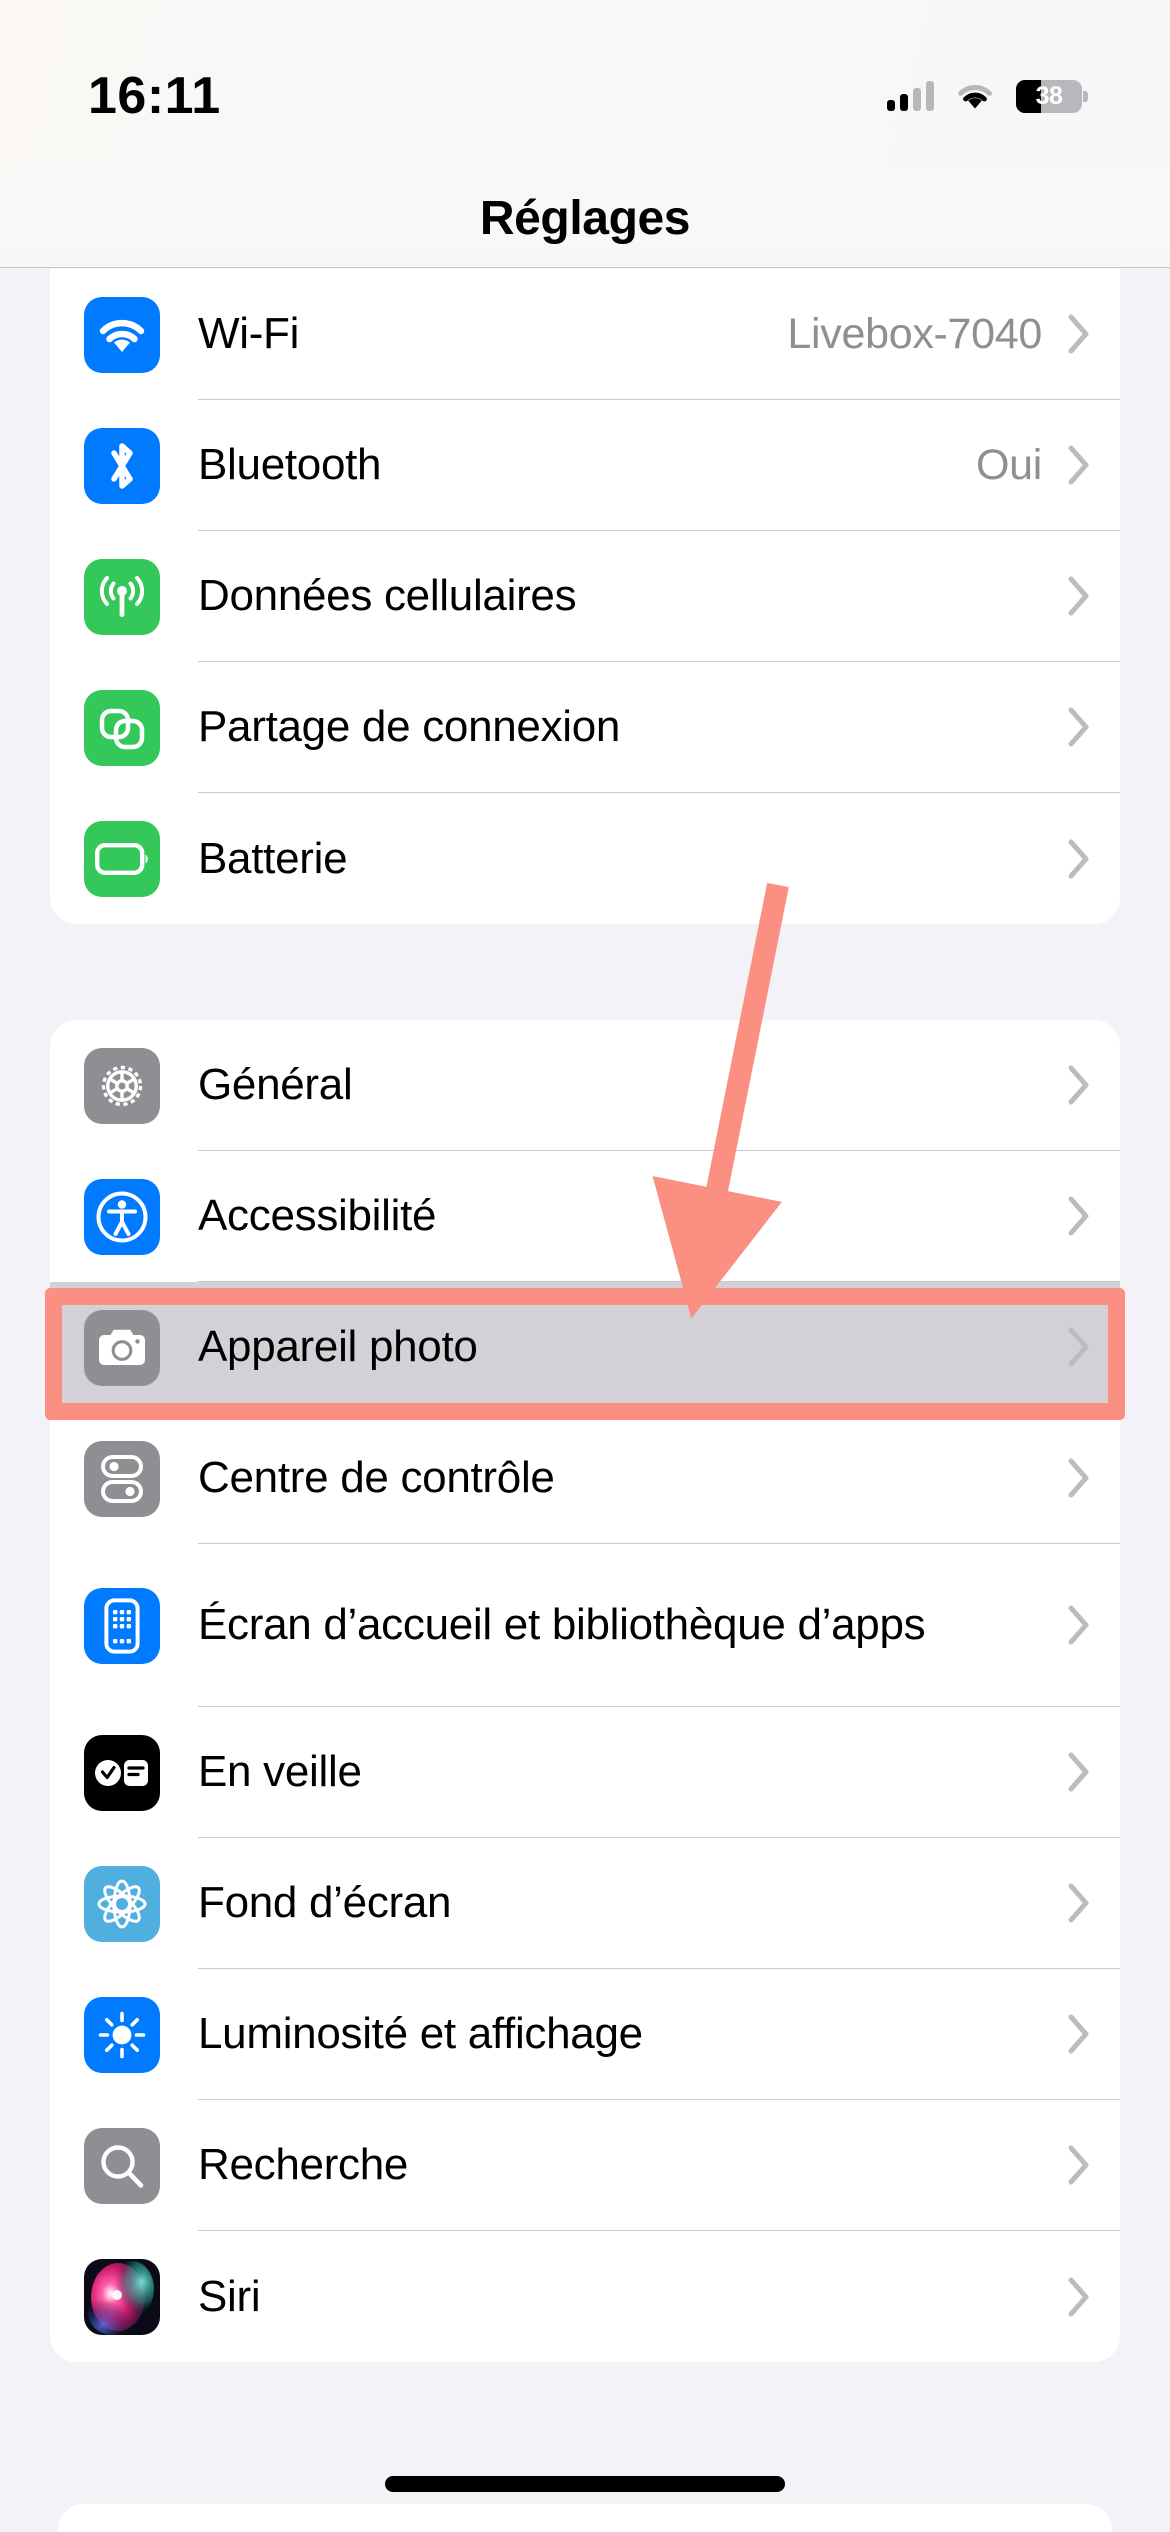  I want to click on settings-row-content: Partage de connexion, so click(659, 727).